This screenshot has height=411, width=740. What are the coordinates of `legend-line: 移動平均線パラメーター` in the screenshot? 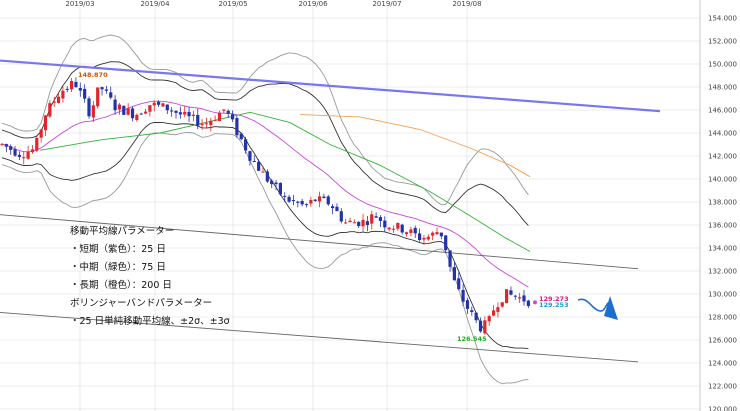 It's located at (122, 231).